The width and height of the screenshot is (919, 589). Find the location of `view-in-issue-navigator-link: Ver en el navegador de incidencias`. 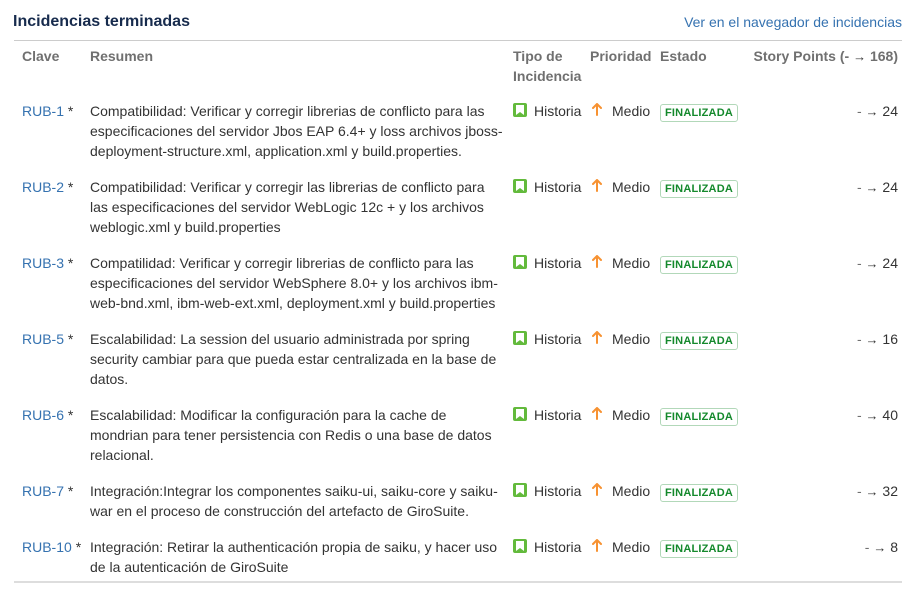

view-in-issue-navigator-link: Ver en el navegador de incidencias is located at coordinates (793, 22).